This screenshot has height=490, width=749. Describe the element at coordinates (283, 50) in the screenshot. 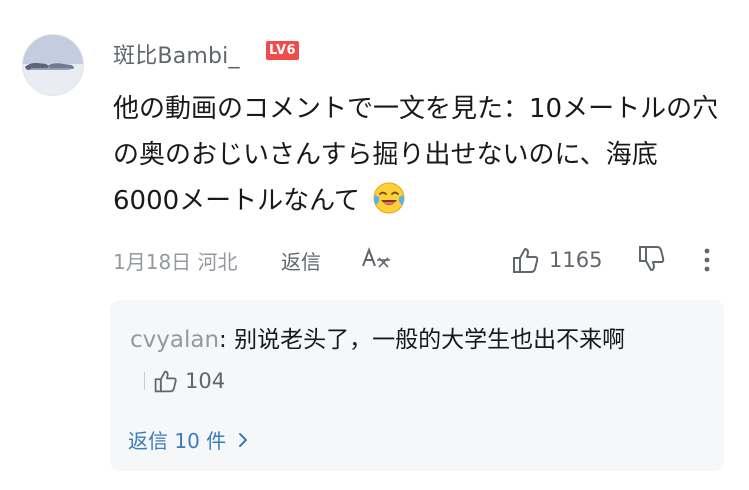

I see `level-badge: LV6` at that location.